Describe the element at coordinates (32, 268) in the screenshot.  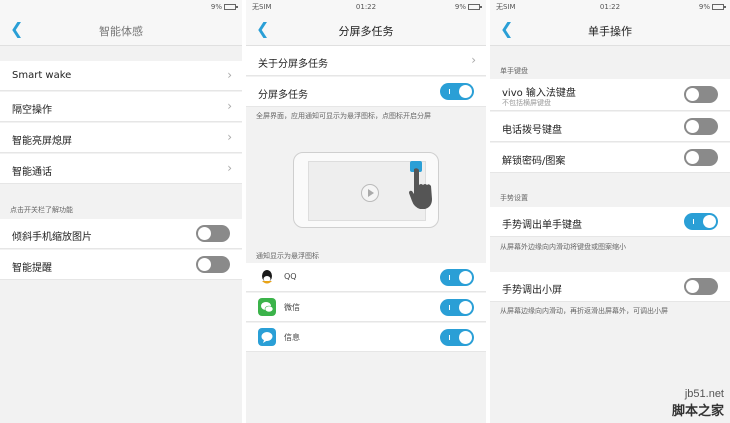
I see `toggle-label: 智能提醒` at that location.